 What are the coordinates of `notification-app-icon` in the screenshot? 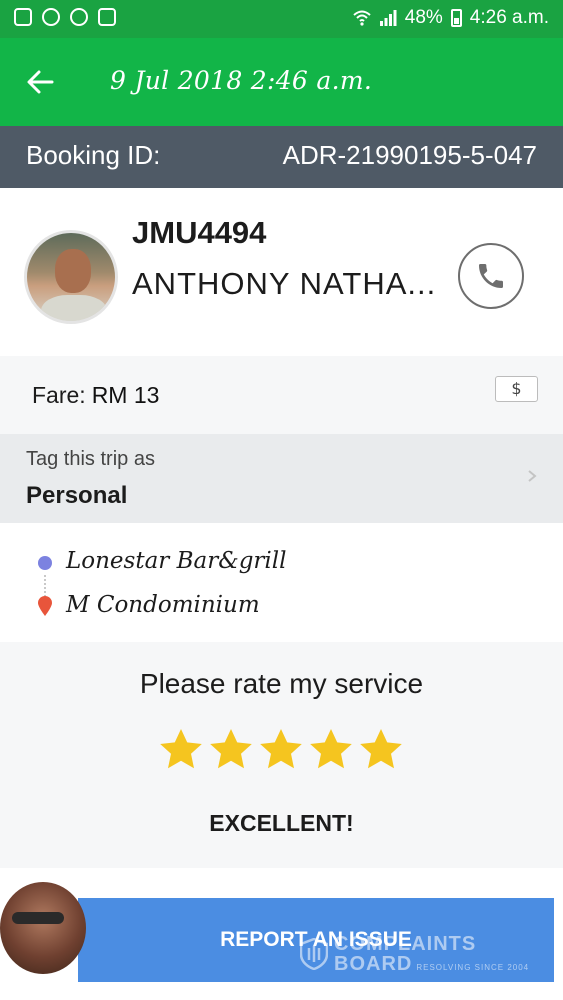 It's located at (23, 17).